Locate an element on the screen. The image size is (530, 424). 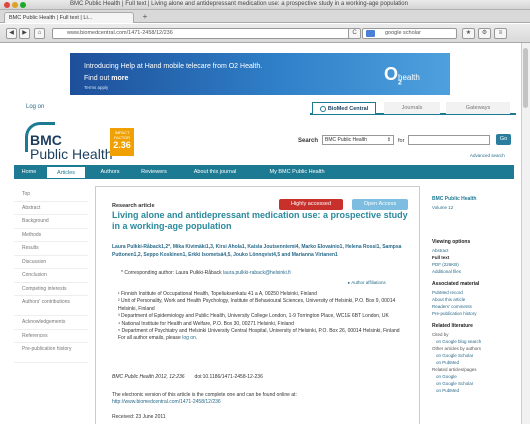
page-scrollbar-thumb is located at coordinates (525, 78).